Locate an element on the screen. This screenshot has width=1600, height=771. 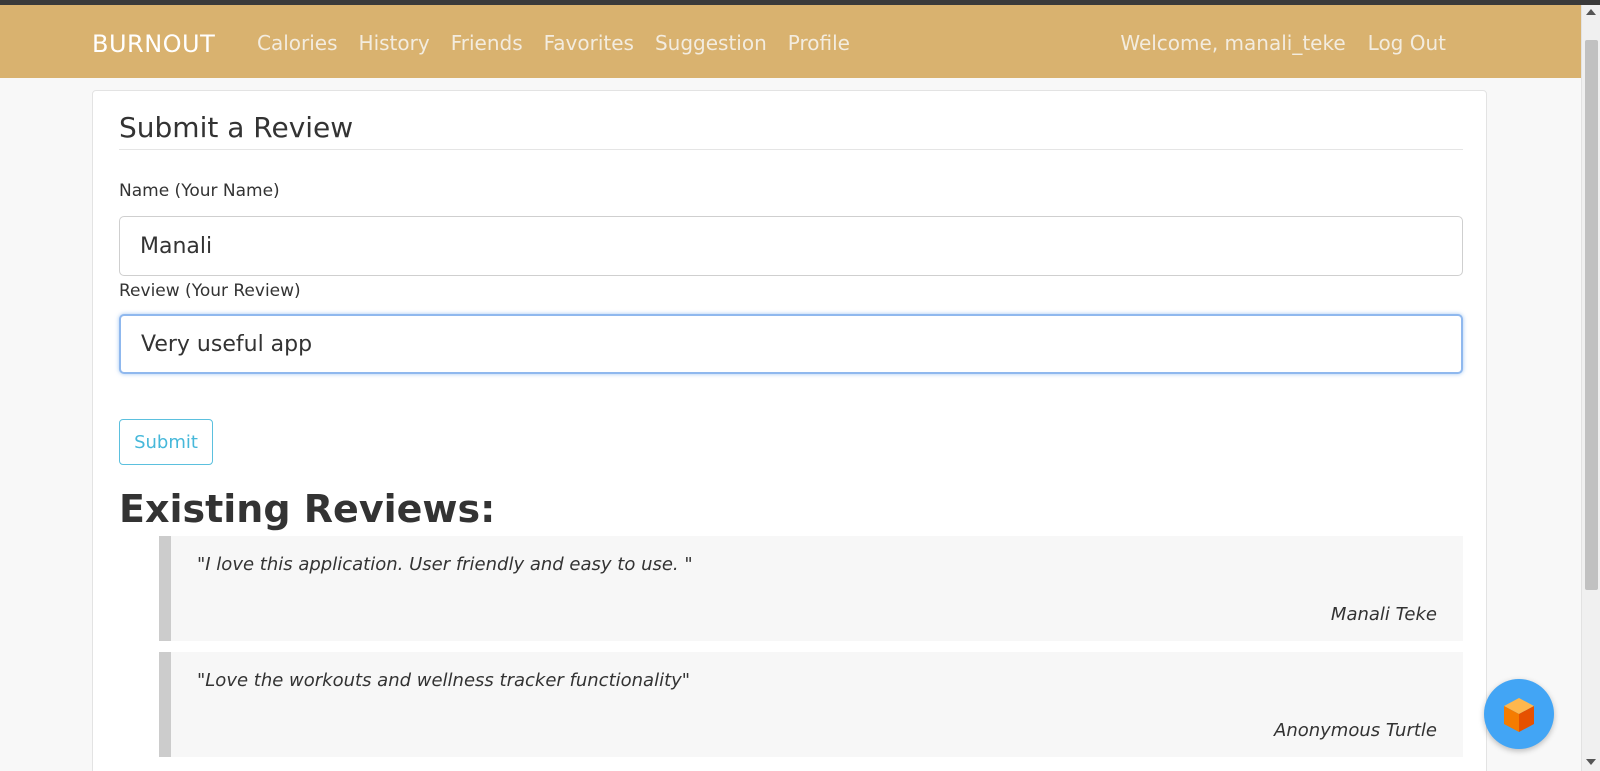
brand-logo: BURNOUT is located at coordinates (153, 44).